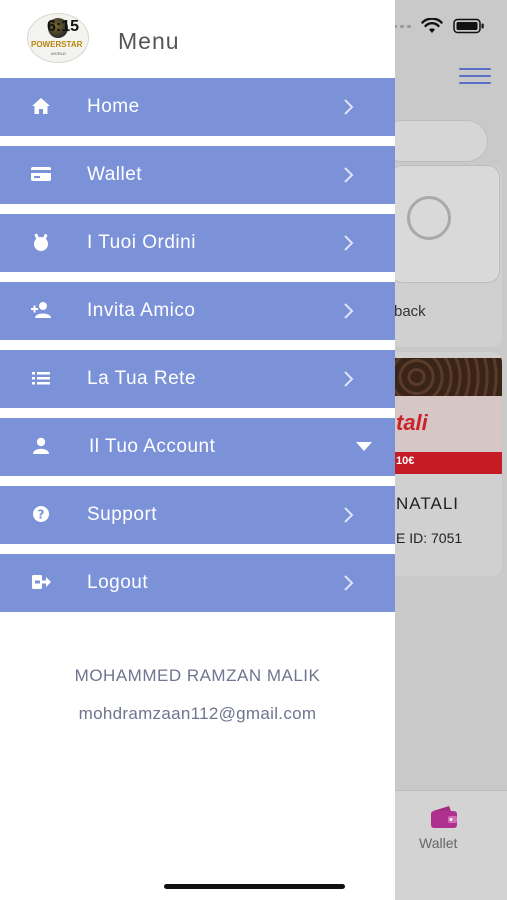  What do you see at coordinates (427, 503) in the screenshot?
I see `product-title: NATALI` at bounding box center [427, 503].